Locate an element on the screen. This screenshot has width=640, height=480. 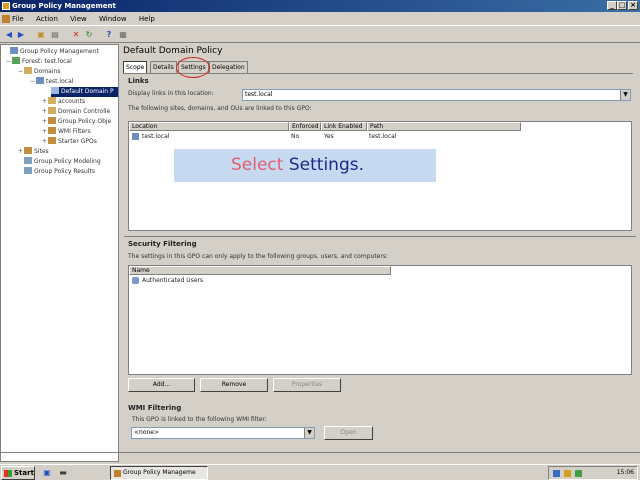
volume-icon is located at coordinates (567, 473).